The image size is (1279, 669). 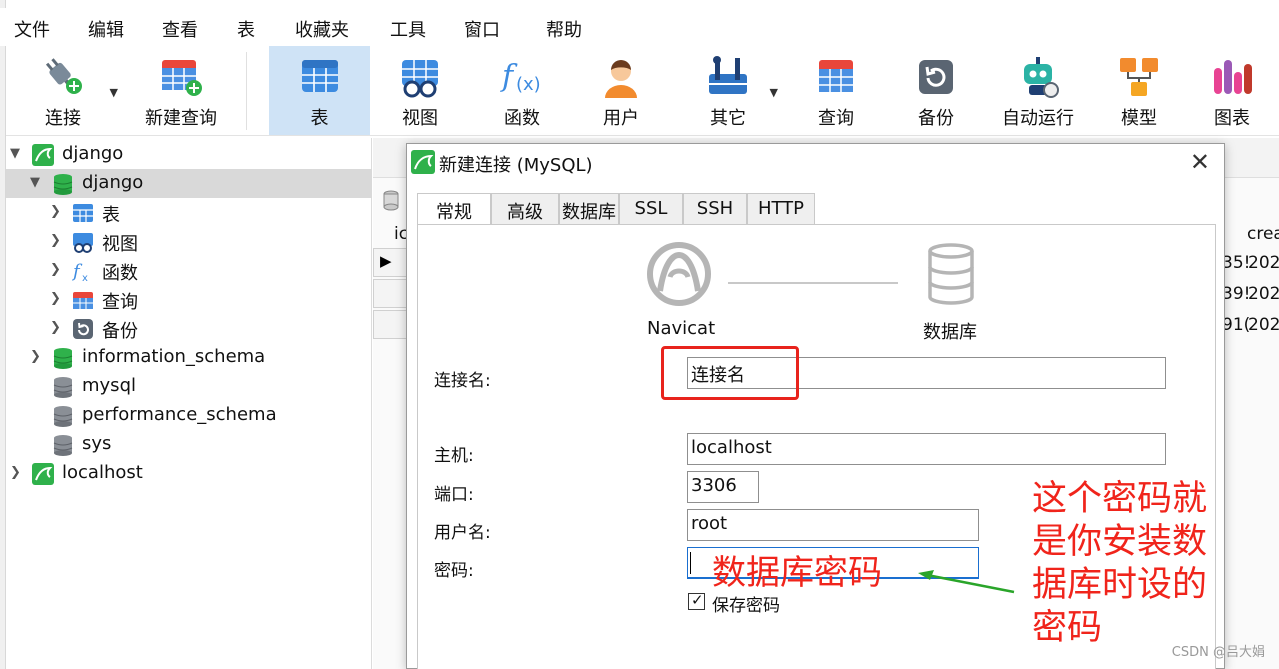 What do you see at coordinates (189, 444) in the screenshot?
I see `tree-database-sys: sys` at bounding box center [189, 444].